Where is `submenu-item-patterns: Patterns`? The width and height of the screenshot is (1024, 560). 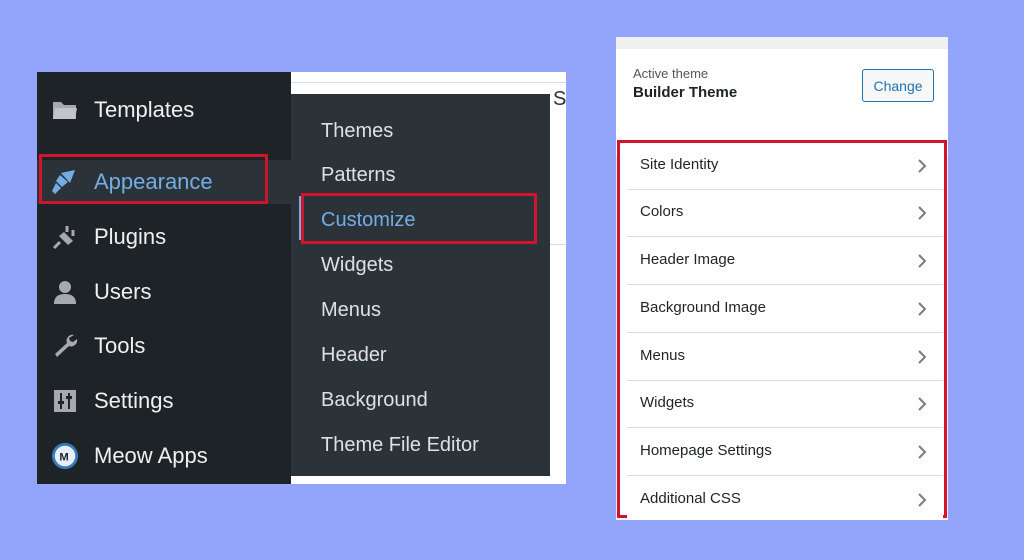 submenu-item-patterns: Patterns is located at coordinates (358, 175).